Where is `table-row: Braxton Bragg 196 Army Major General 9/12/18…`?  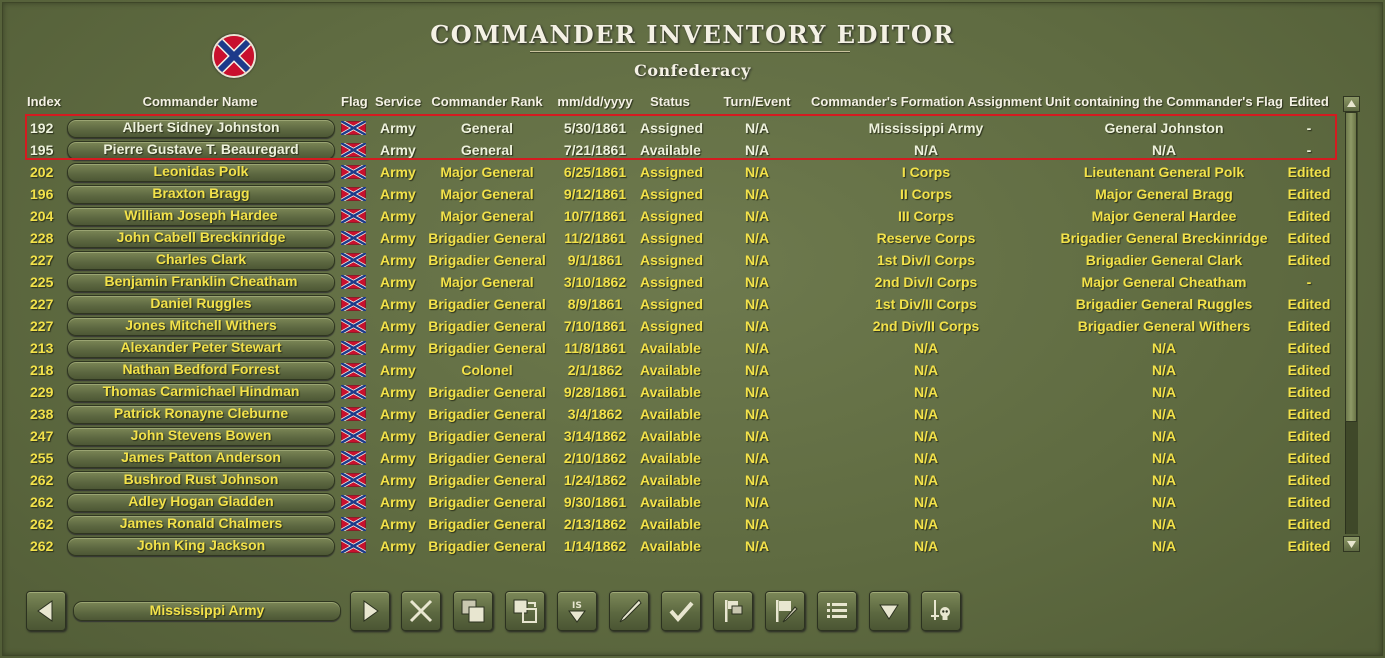 table-row: Braxton Bragg 196 Army Major General 9/12/18… is located at coordinates (670, 194).